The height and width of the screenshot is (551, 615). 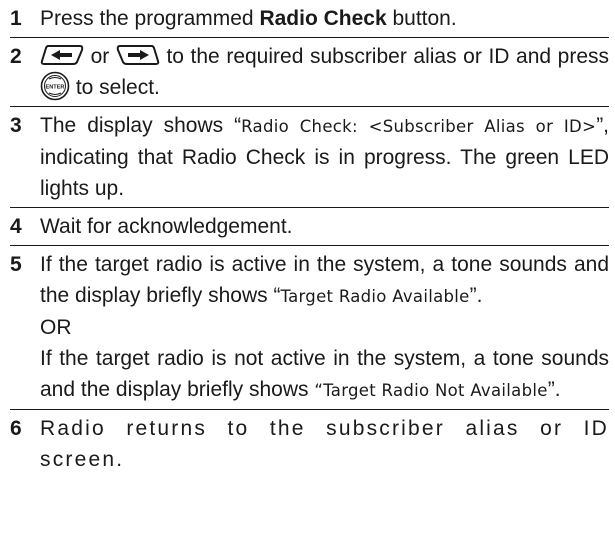 I want to click on step-number: 2, so click(x=16, y=56).